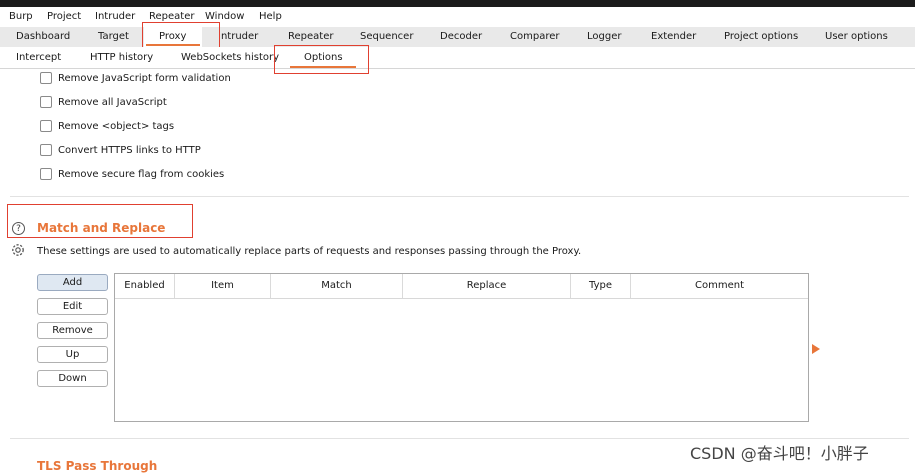  Describe the element at coordinates (386, 36) in the screenshot. I see `tab-sequencer: Sequencer` at that location.